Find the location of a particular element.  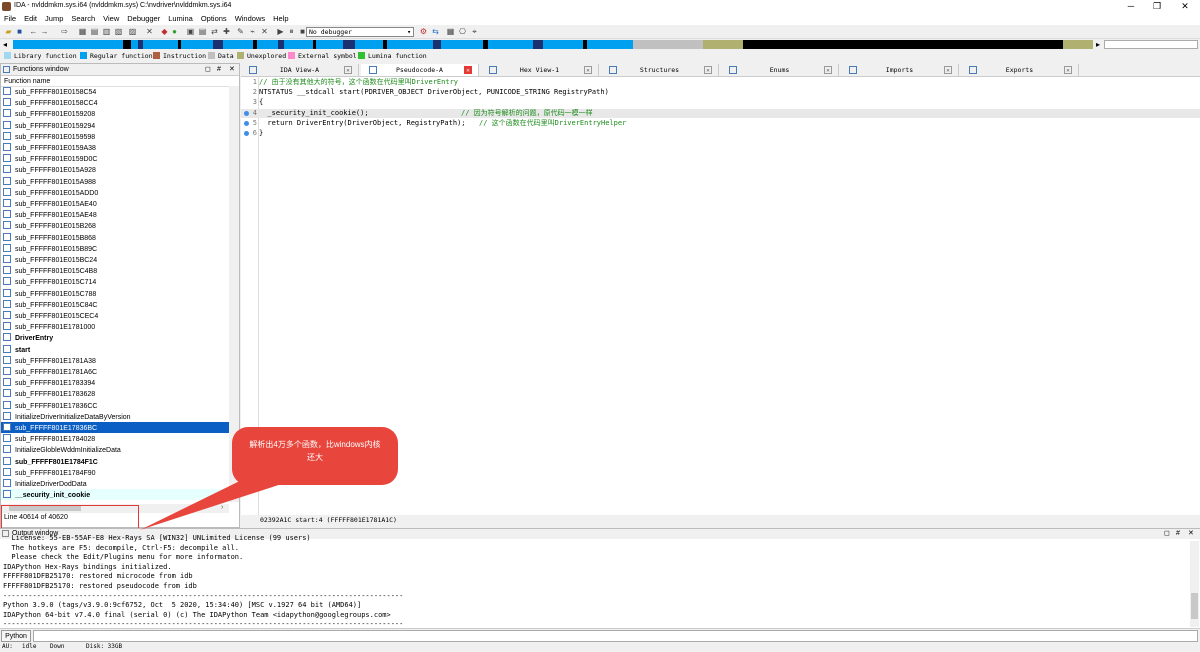

function-row: InitializeDriverDodData is located at coordinates (115, 483).